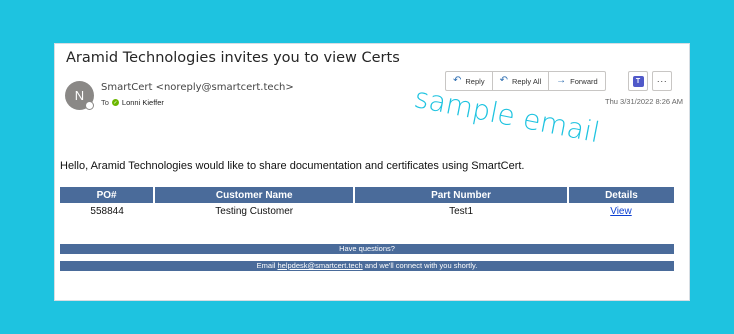  Describe the element at coordinates (420, 265) in the screenshot. I see `contact-suffix: and we'll connect with you shortly.` at that location.